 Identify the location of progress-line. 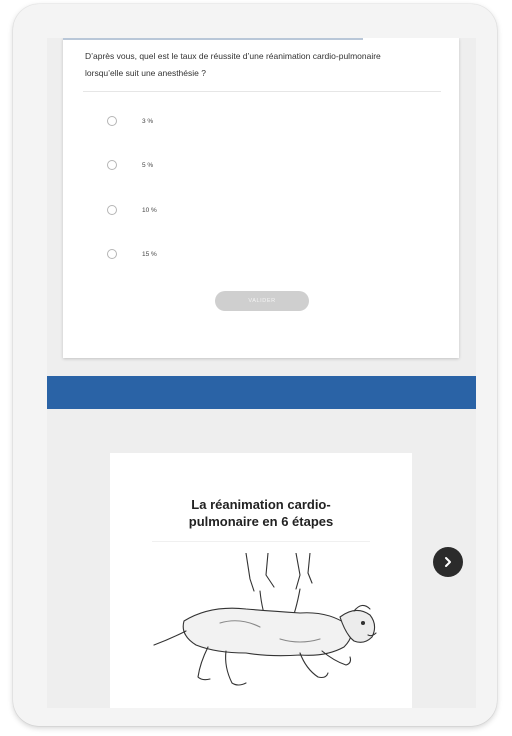
(213, 39).